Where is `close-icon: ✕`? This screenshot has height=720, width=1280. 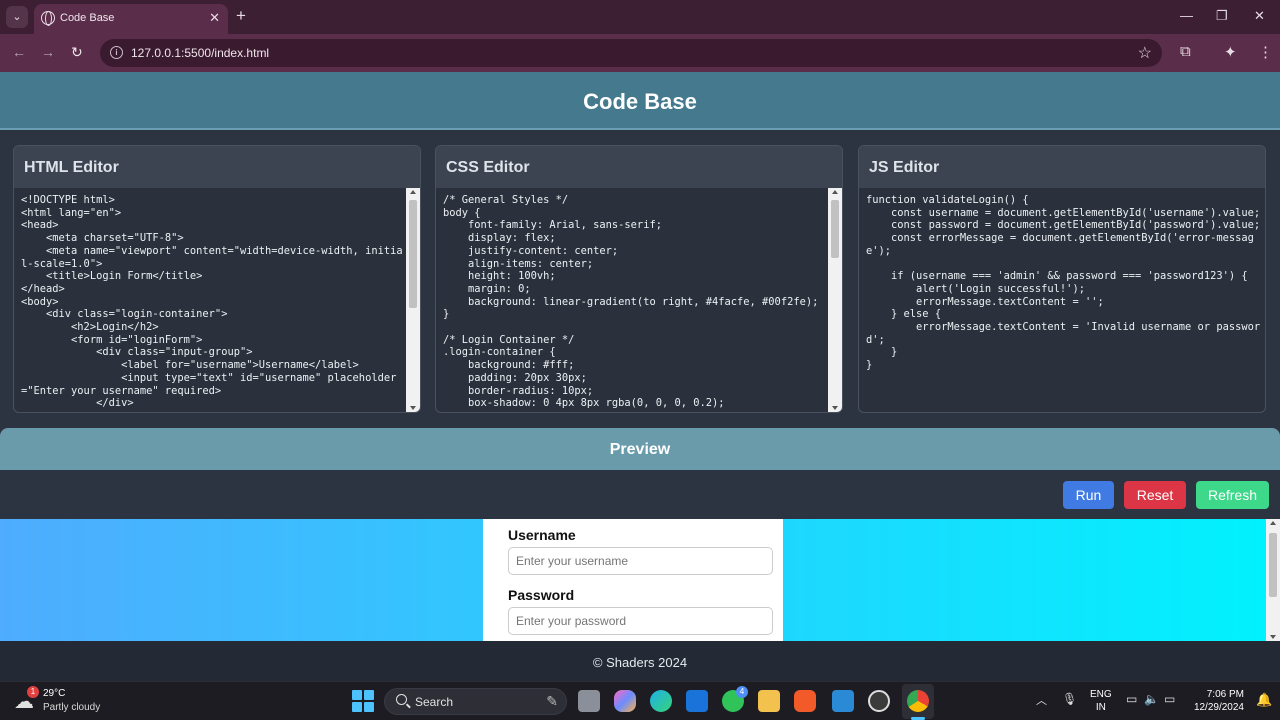 close-icon: ✕ is located at coordinates (214, 18).